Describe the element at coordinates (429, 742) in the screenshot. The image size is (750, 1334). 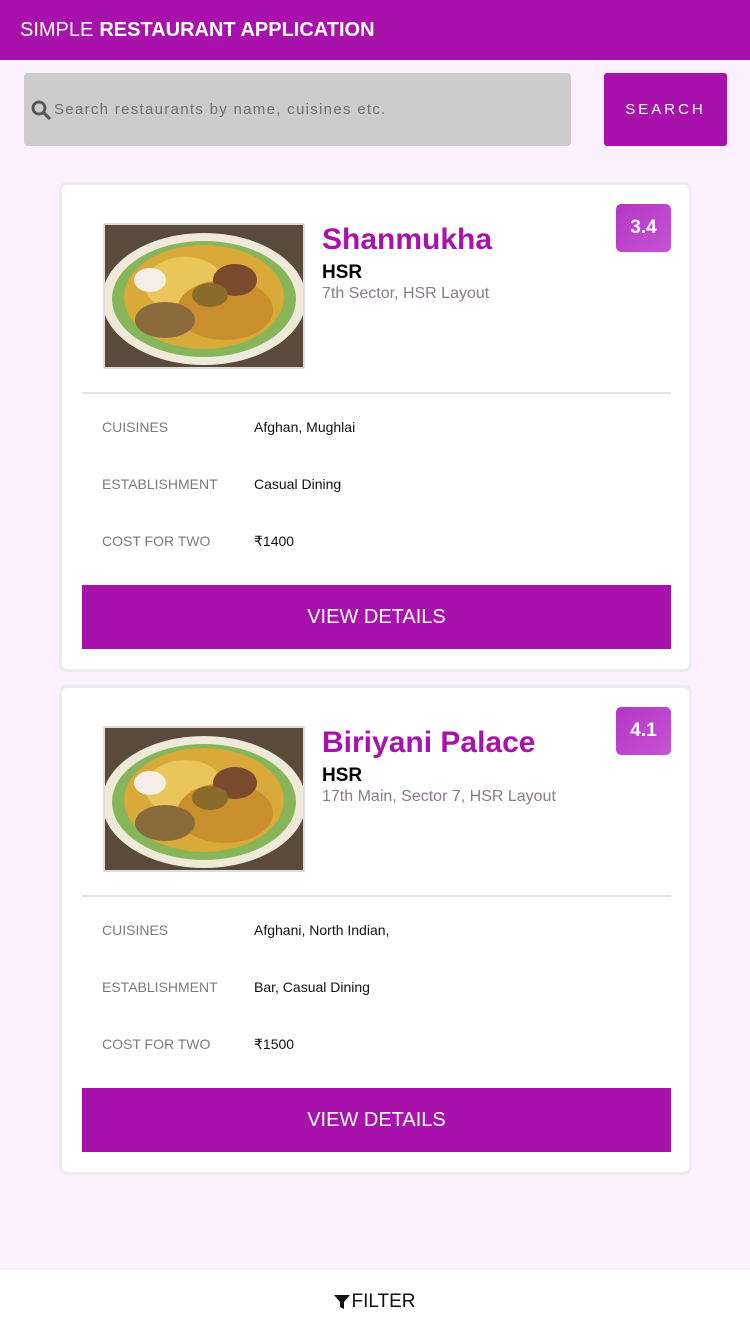
I see `restaurant-name: Biriyani Palace` at that location.